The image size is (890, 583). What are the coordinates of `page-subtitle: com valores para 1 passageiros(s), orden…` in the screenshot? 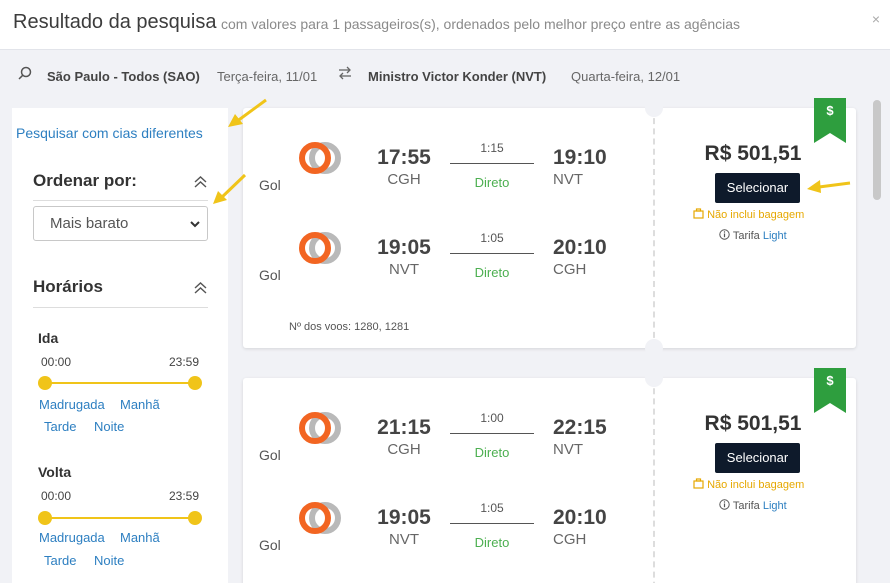 It's located at (481, 24).